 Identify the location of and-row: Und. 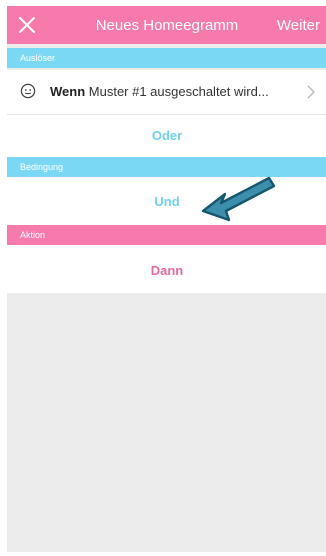
(166, 201).